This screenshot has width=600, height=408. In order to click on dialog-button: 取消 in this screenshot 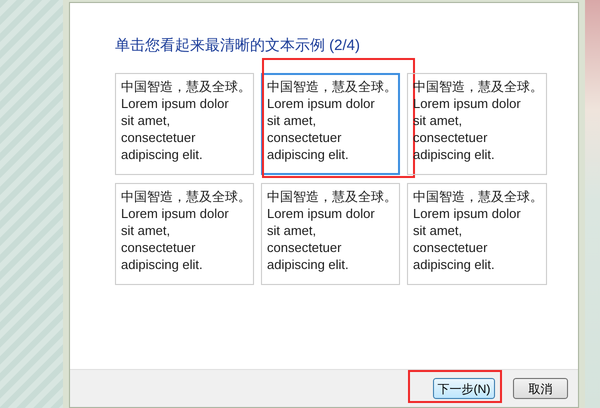, I will do `click(540, 388)`.